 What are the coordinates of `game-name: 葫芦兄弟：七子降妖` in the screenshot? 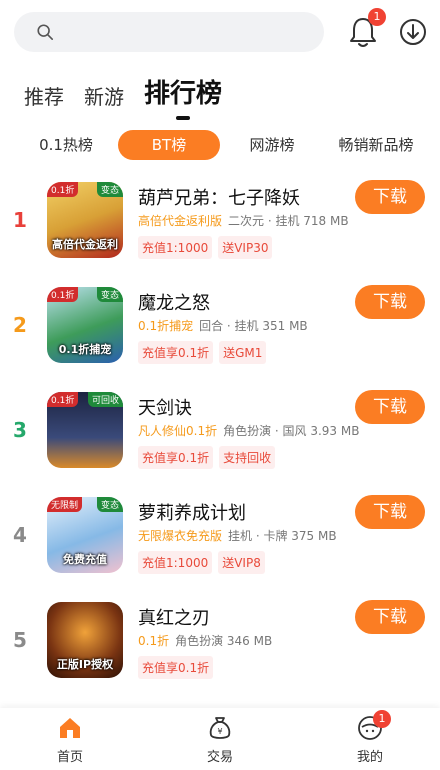 It's located at (219, 197).